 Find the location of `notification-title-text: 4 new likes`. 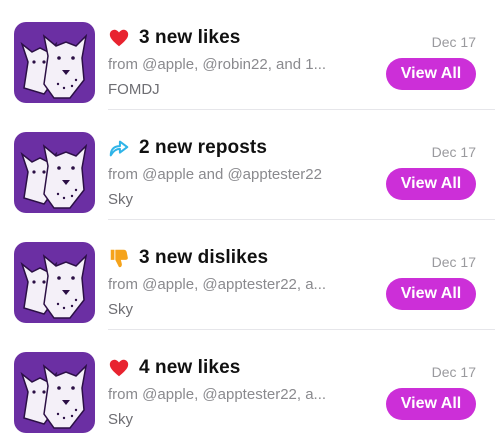

notification-title-text: 4 new likes is located at coordinates (190, 367).